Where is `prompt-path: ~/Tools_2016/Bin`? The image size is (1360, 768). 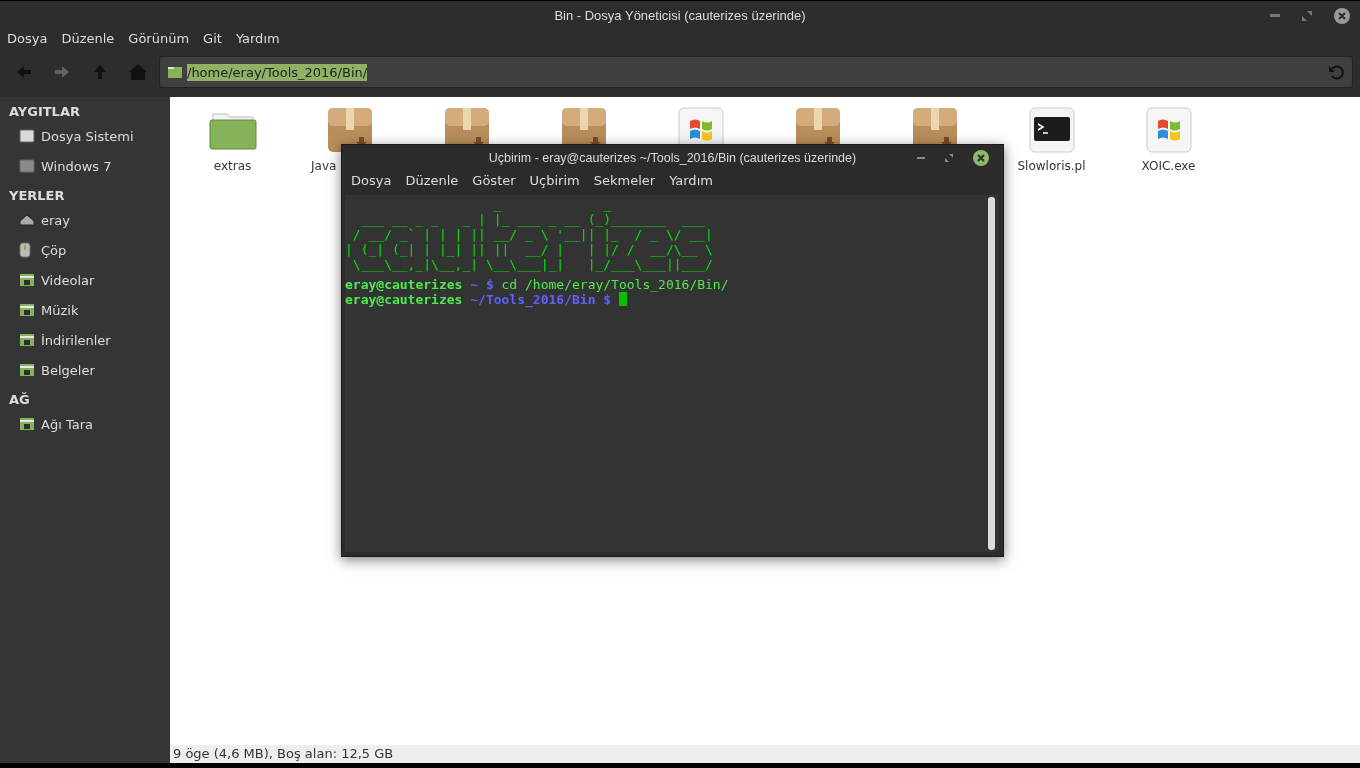 prompt-path: ~/Tools_2016/Bin is located at coordinates (533, 299).